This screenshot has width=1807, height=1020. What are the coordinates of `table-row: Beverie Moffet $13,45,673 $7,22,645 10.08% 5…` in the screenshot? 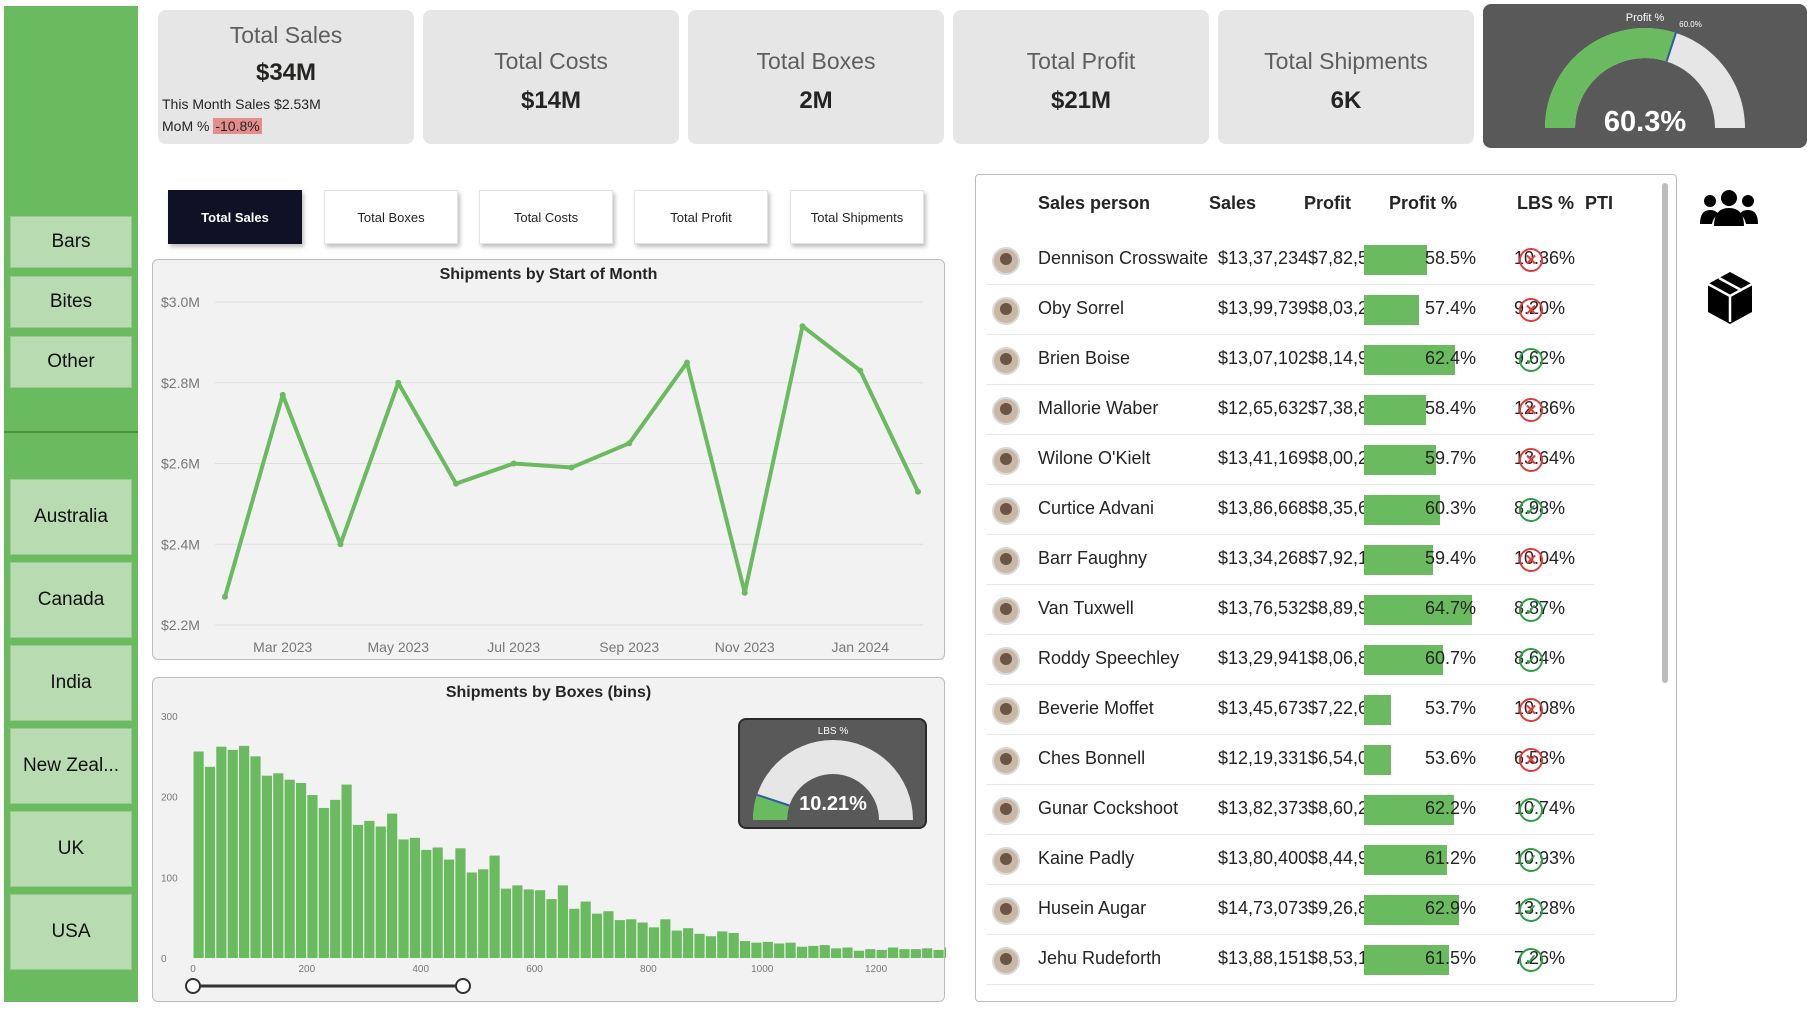 It's located at (1290, 710).